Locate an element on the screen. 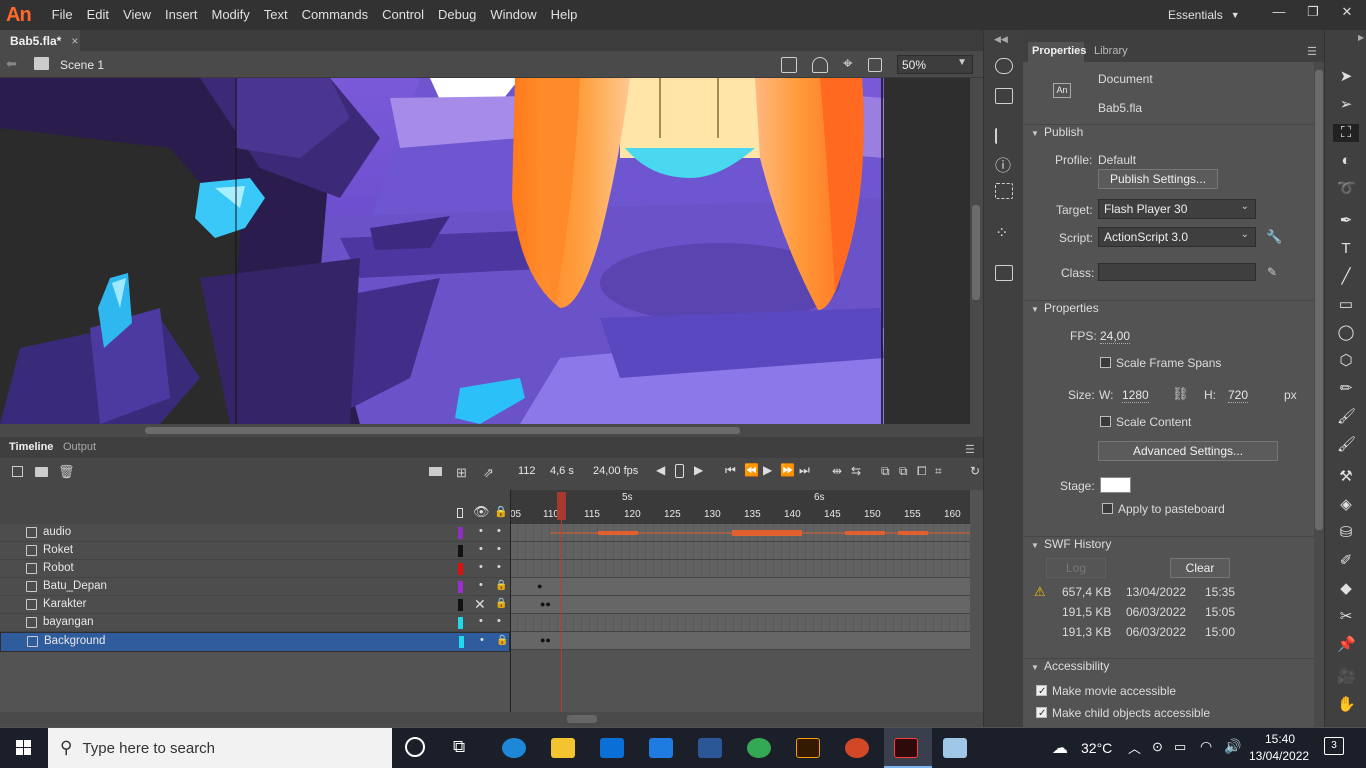 This screenshot has width=1366, height=768. width-value: 1280 is located at coordinates (1135, 395).